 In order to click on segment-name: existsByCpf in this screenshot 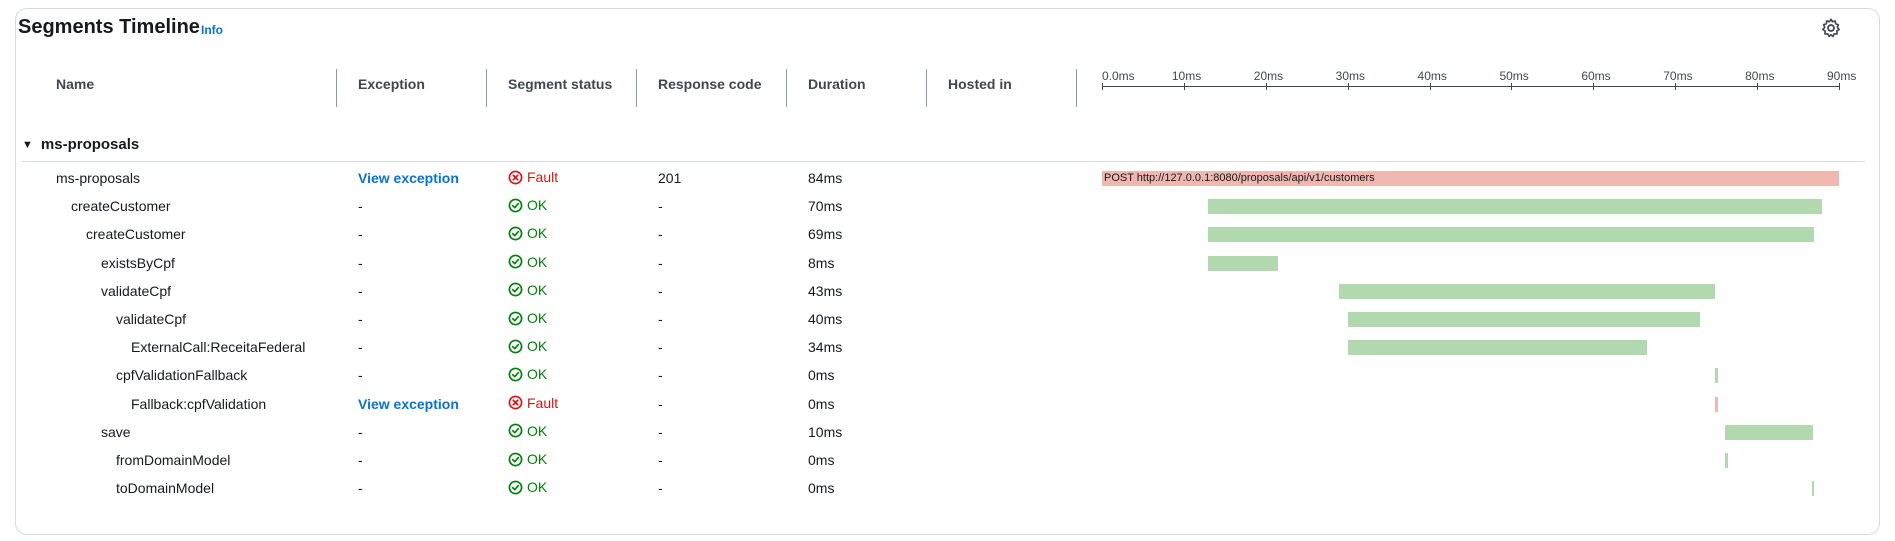, I will do `click(138, 263)`.